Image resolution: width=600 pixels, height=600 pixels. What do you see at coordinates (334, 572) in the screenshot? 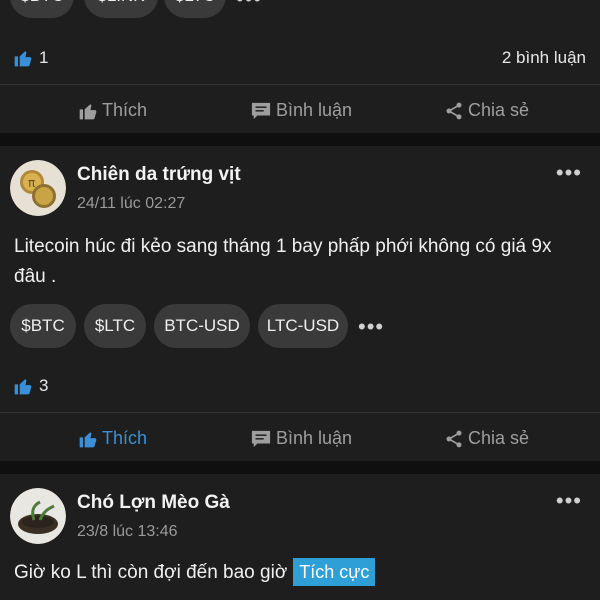
I see `sentiment-badge: Tích cực` at bounding box center [334, 572].